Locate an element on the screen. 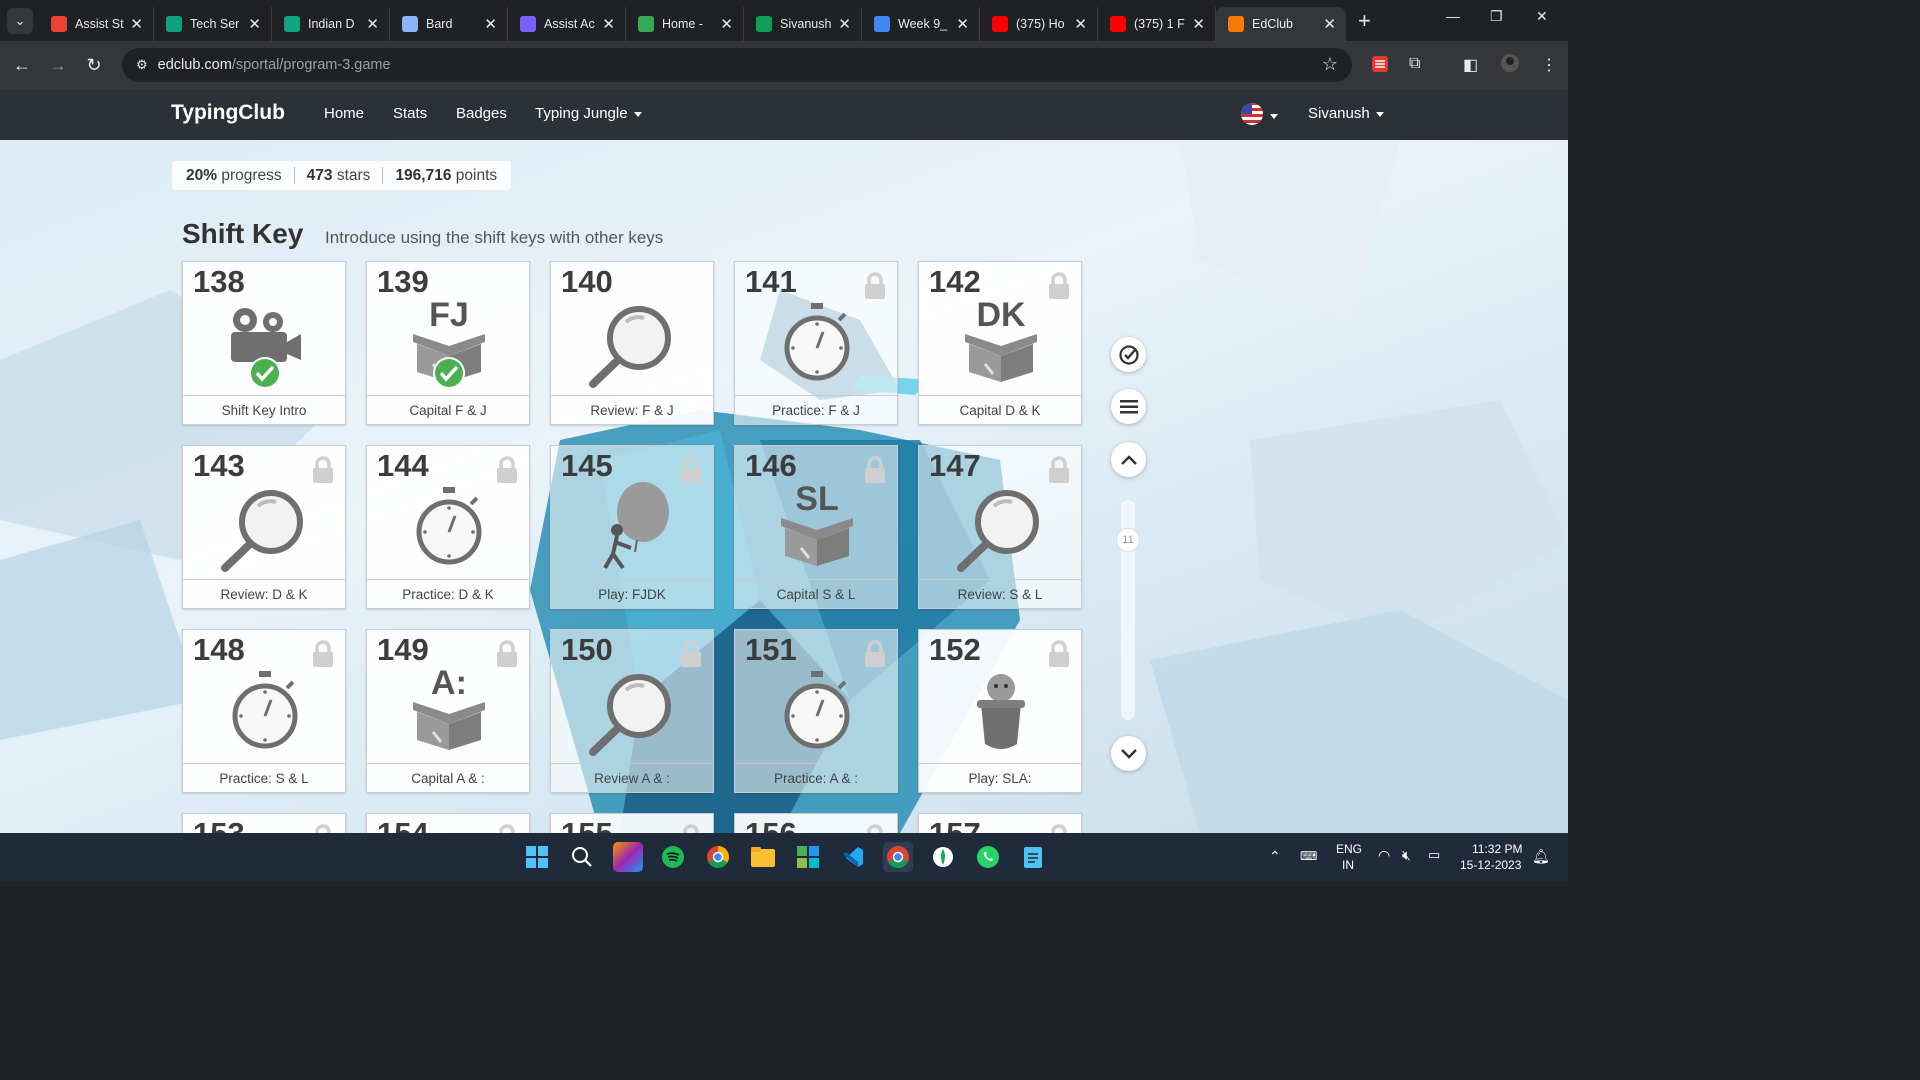 The image size is (1920, 1080). browser-tab: (375) 1 F ✕ is located at coordinates (1157, 24).